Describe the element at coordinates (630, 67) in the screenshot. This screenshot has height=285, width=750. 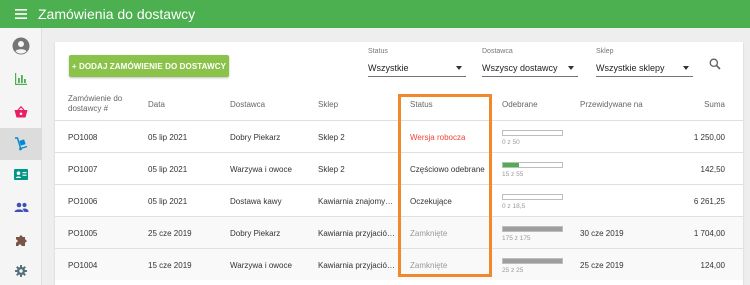
I see `store-filter-value: Wszystkie sklepy` at that location.